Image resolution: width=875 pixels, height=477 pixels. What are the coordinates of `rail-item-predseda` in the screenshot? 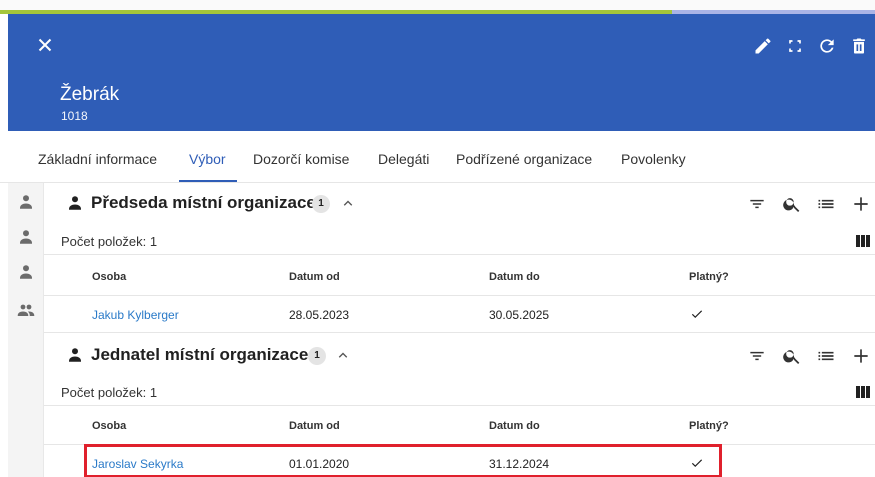 It's located at (26, 202).